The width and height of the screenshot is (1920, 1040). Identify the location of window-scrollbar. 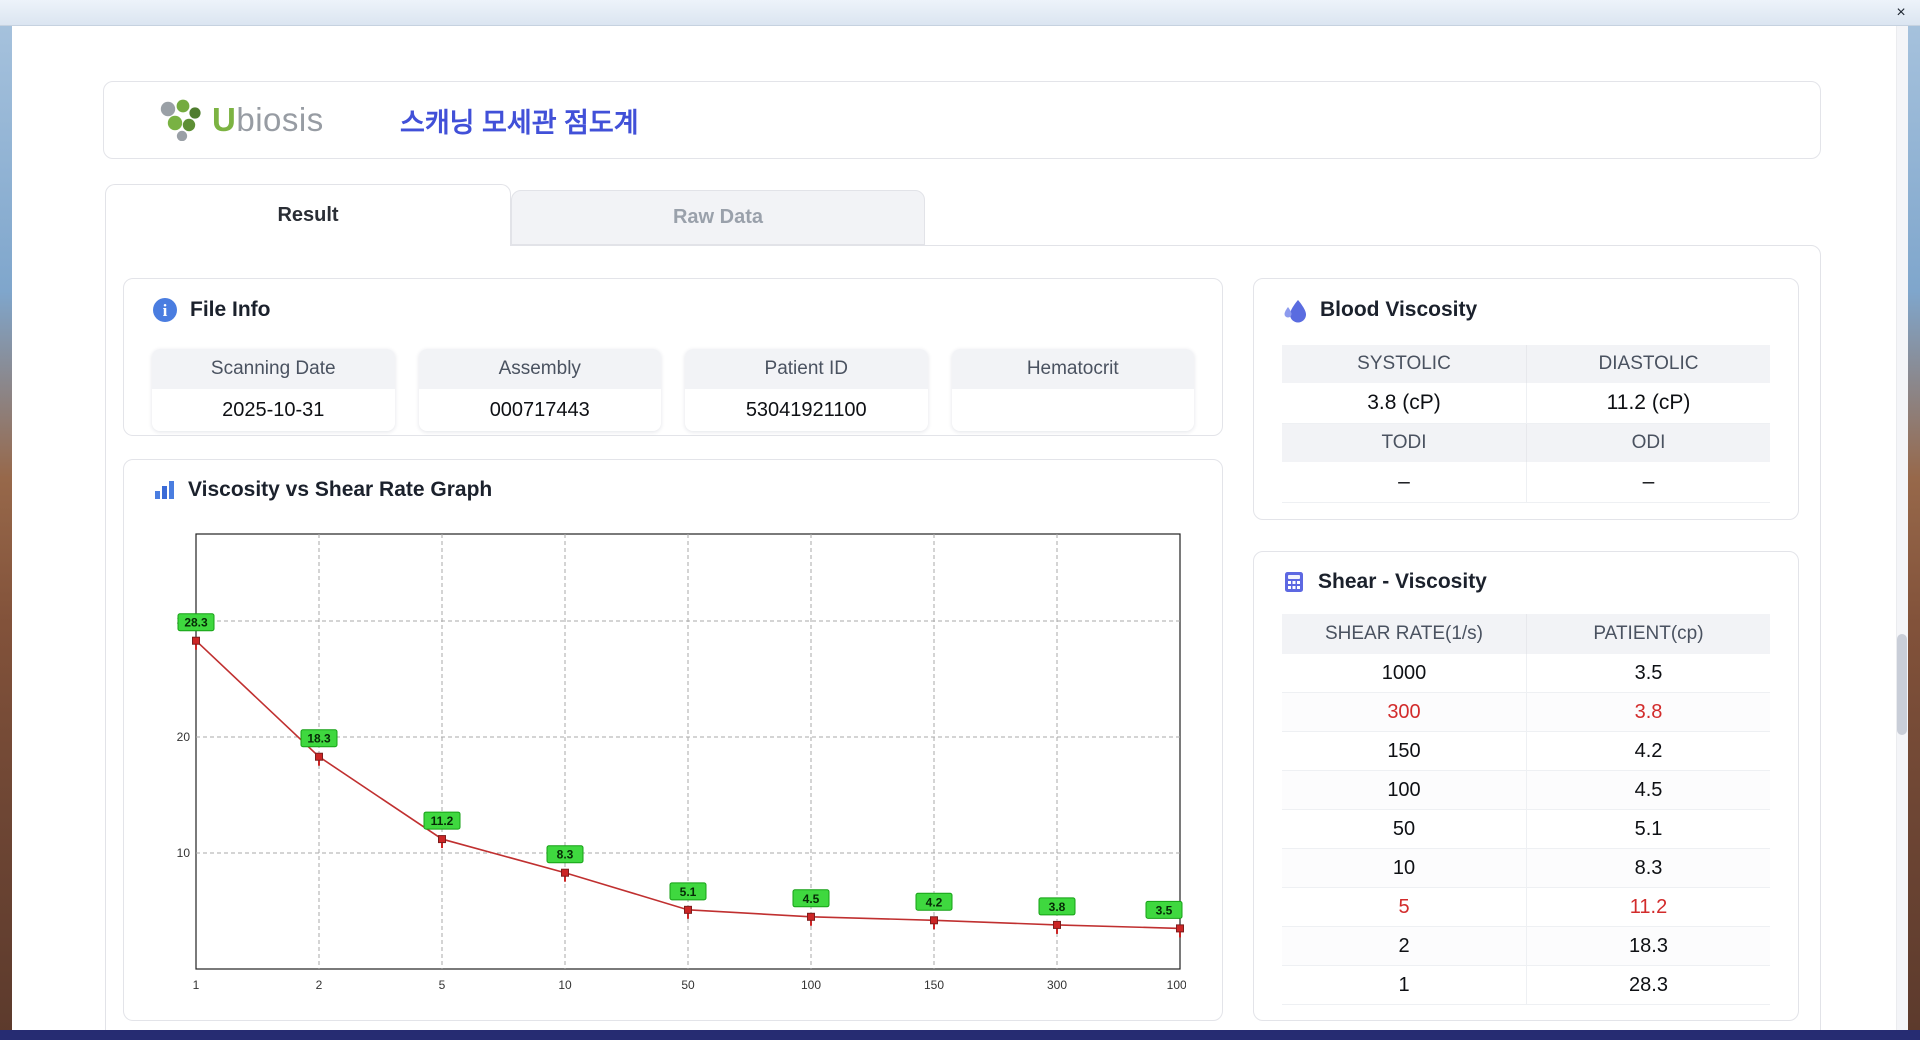
(1902, 528).